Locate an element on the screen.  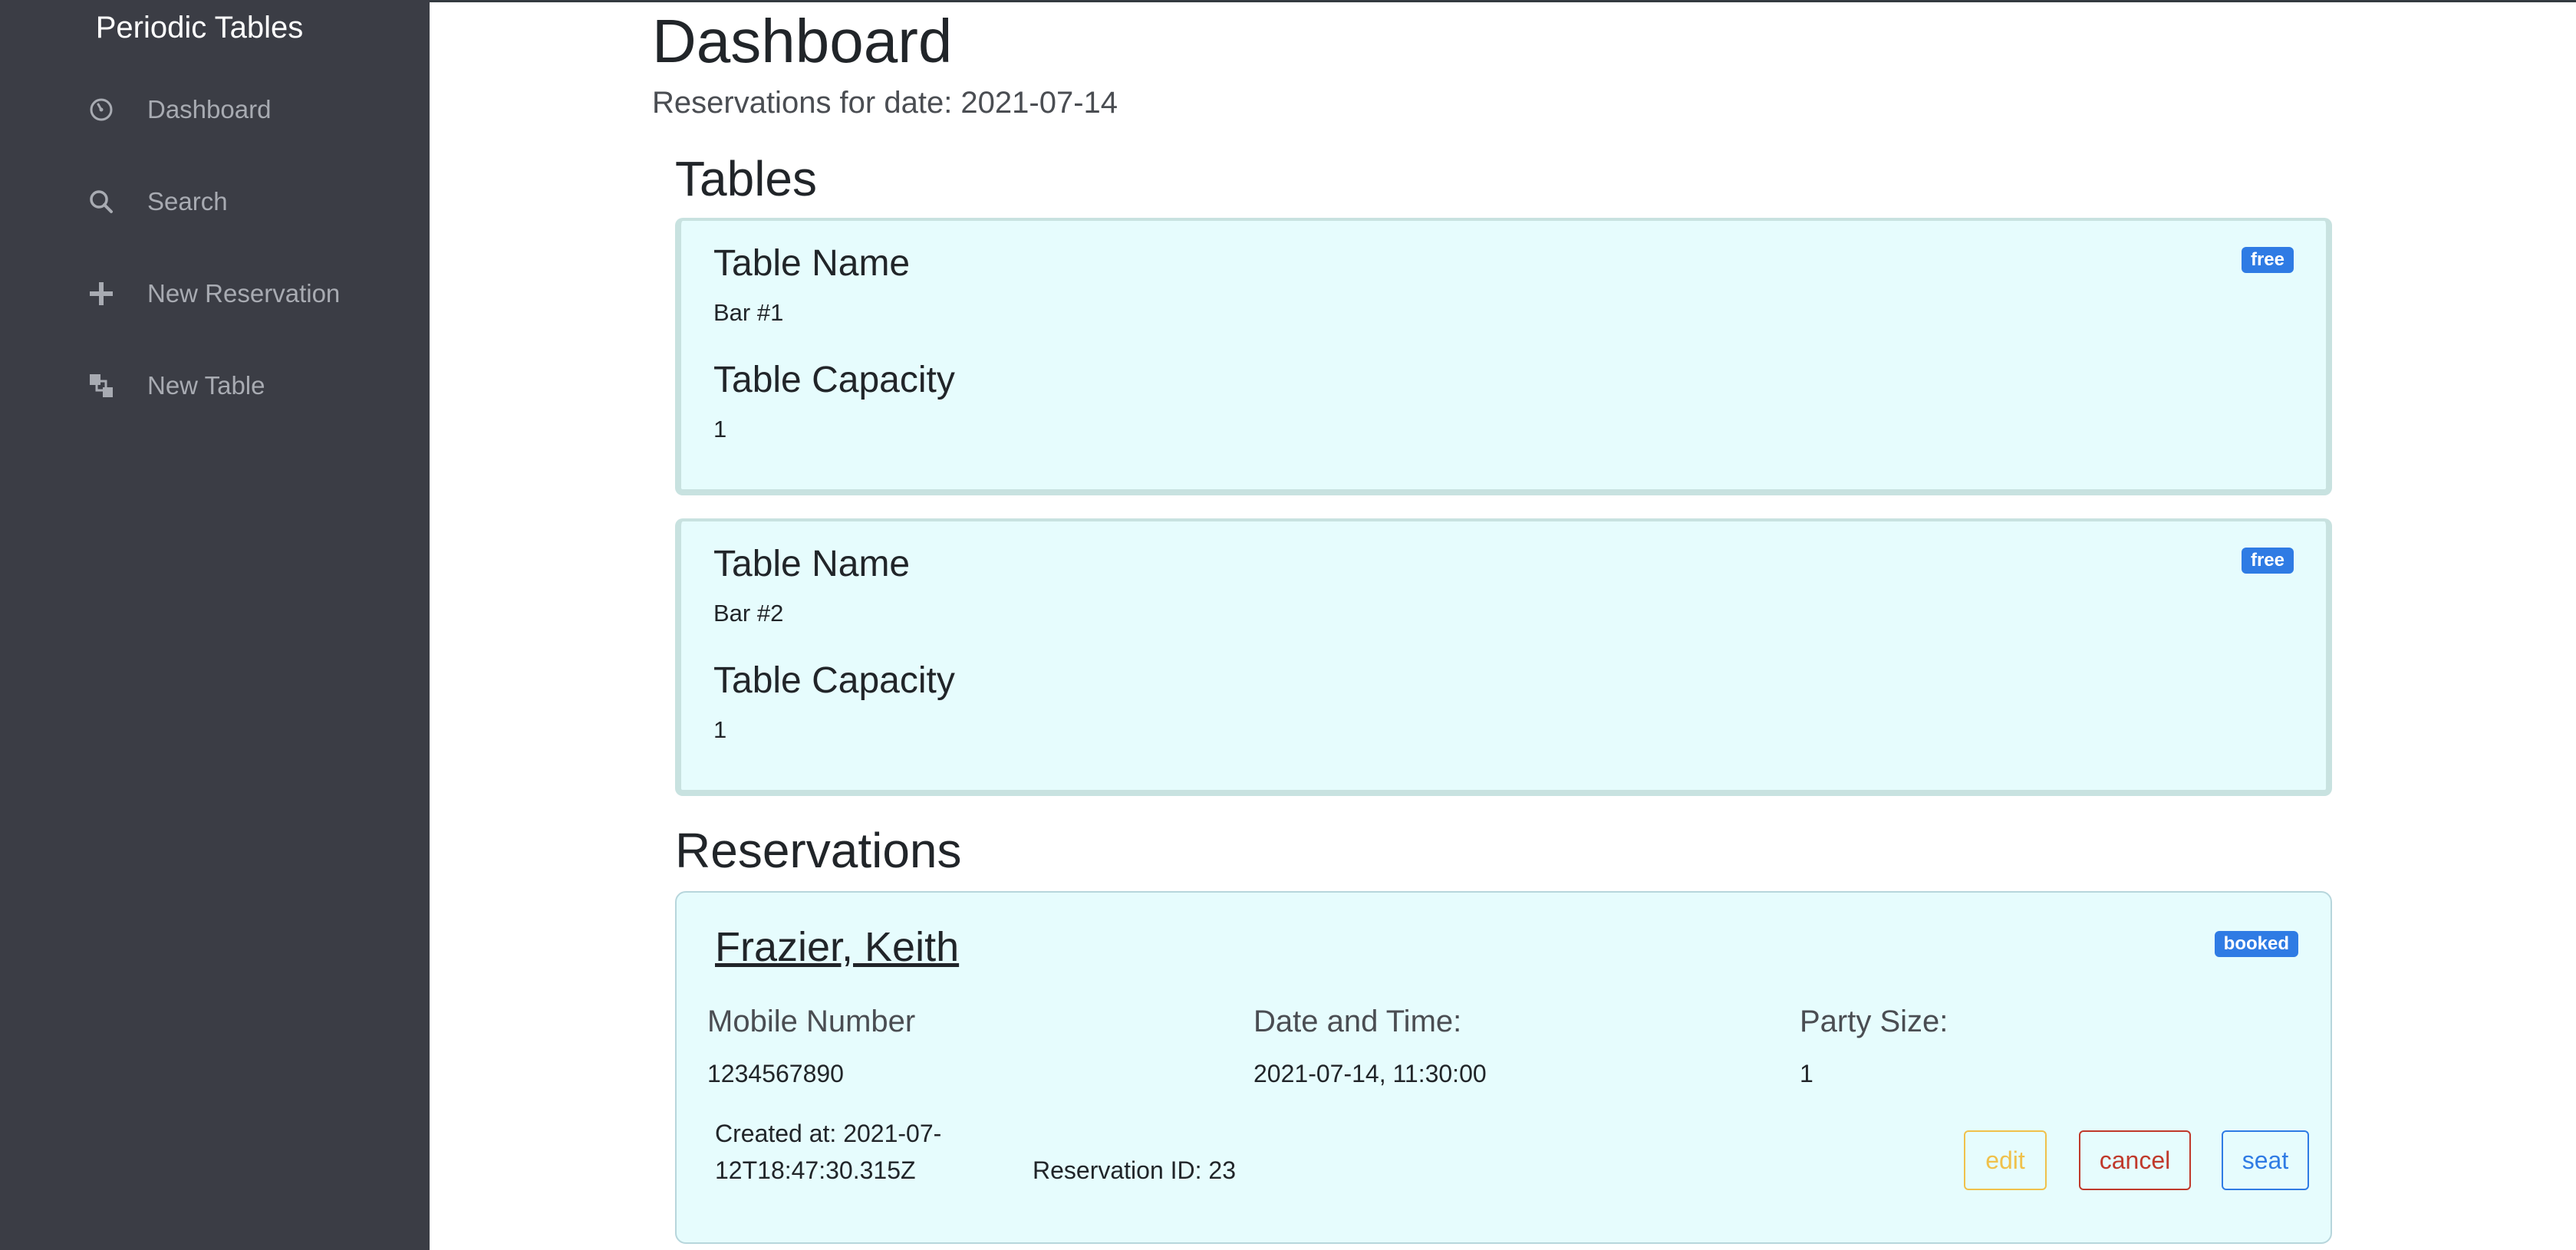
reservation-id: Reservation ID: 23 is located at coordinates (1135, 1170).